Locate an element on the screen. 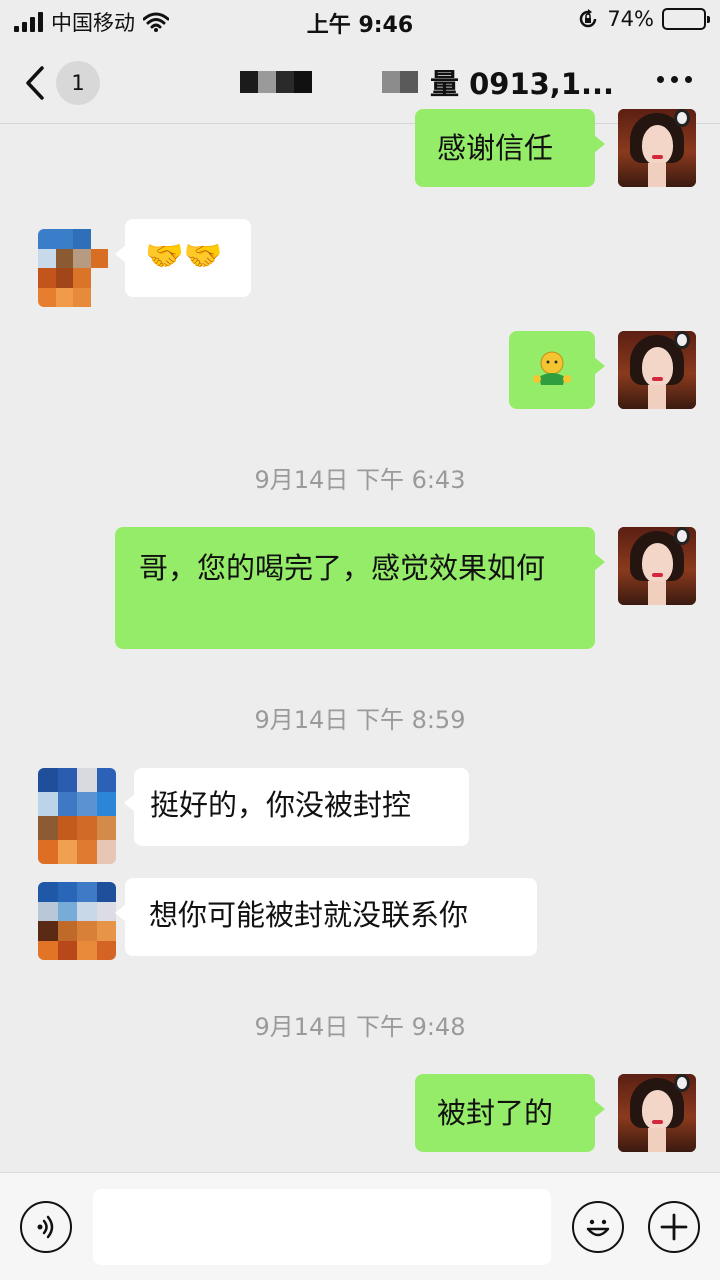 This screenshot has height=1280, width=720. timestamp: 9月14日 下午 6:43 is located at coordinates (360, 480).